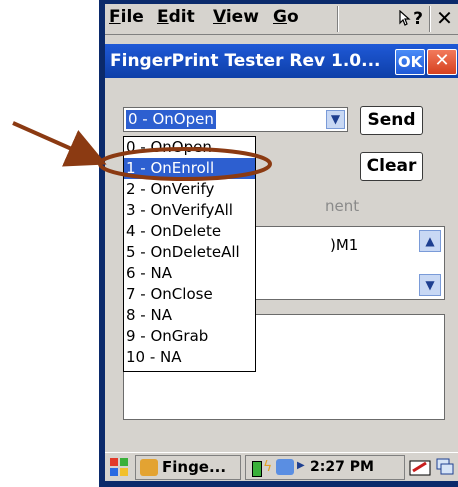 This screenshot has height=487, width=458. I want to click on annotation-ellipse, so click(185, 164).